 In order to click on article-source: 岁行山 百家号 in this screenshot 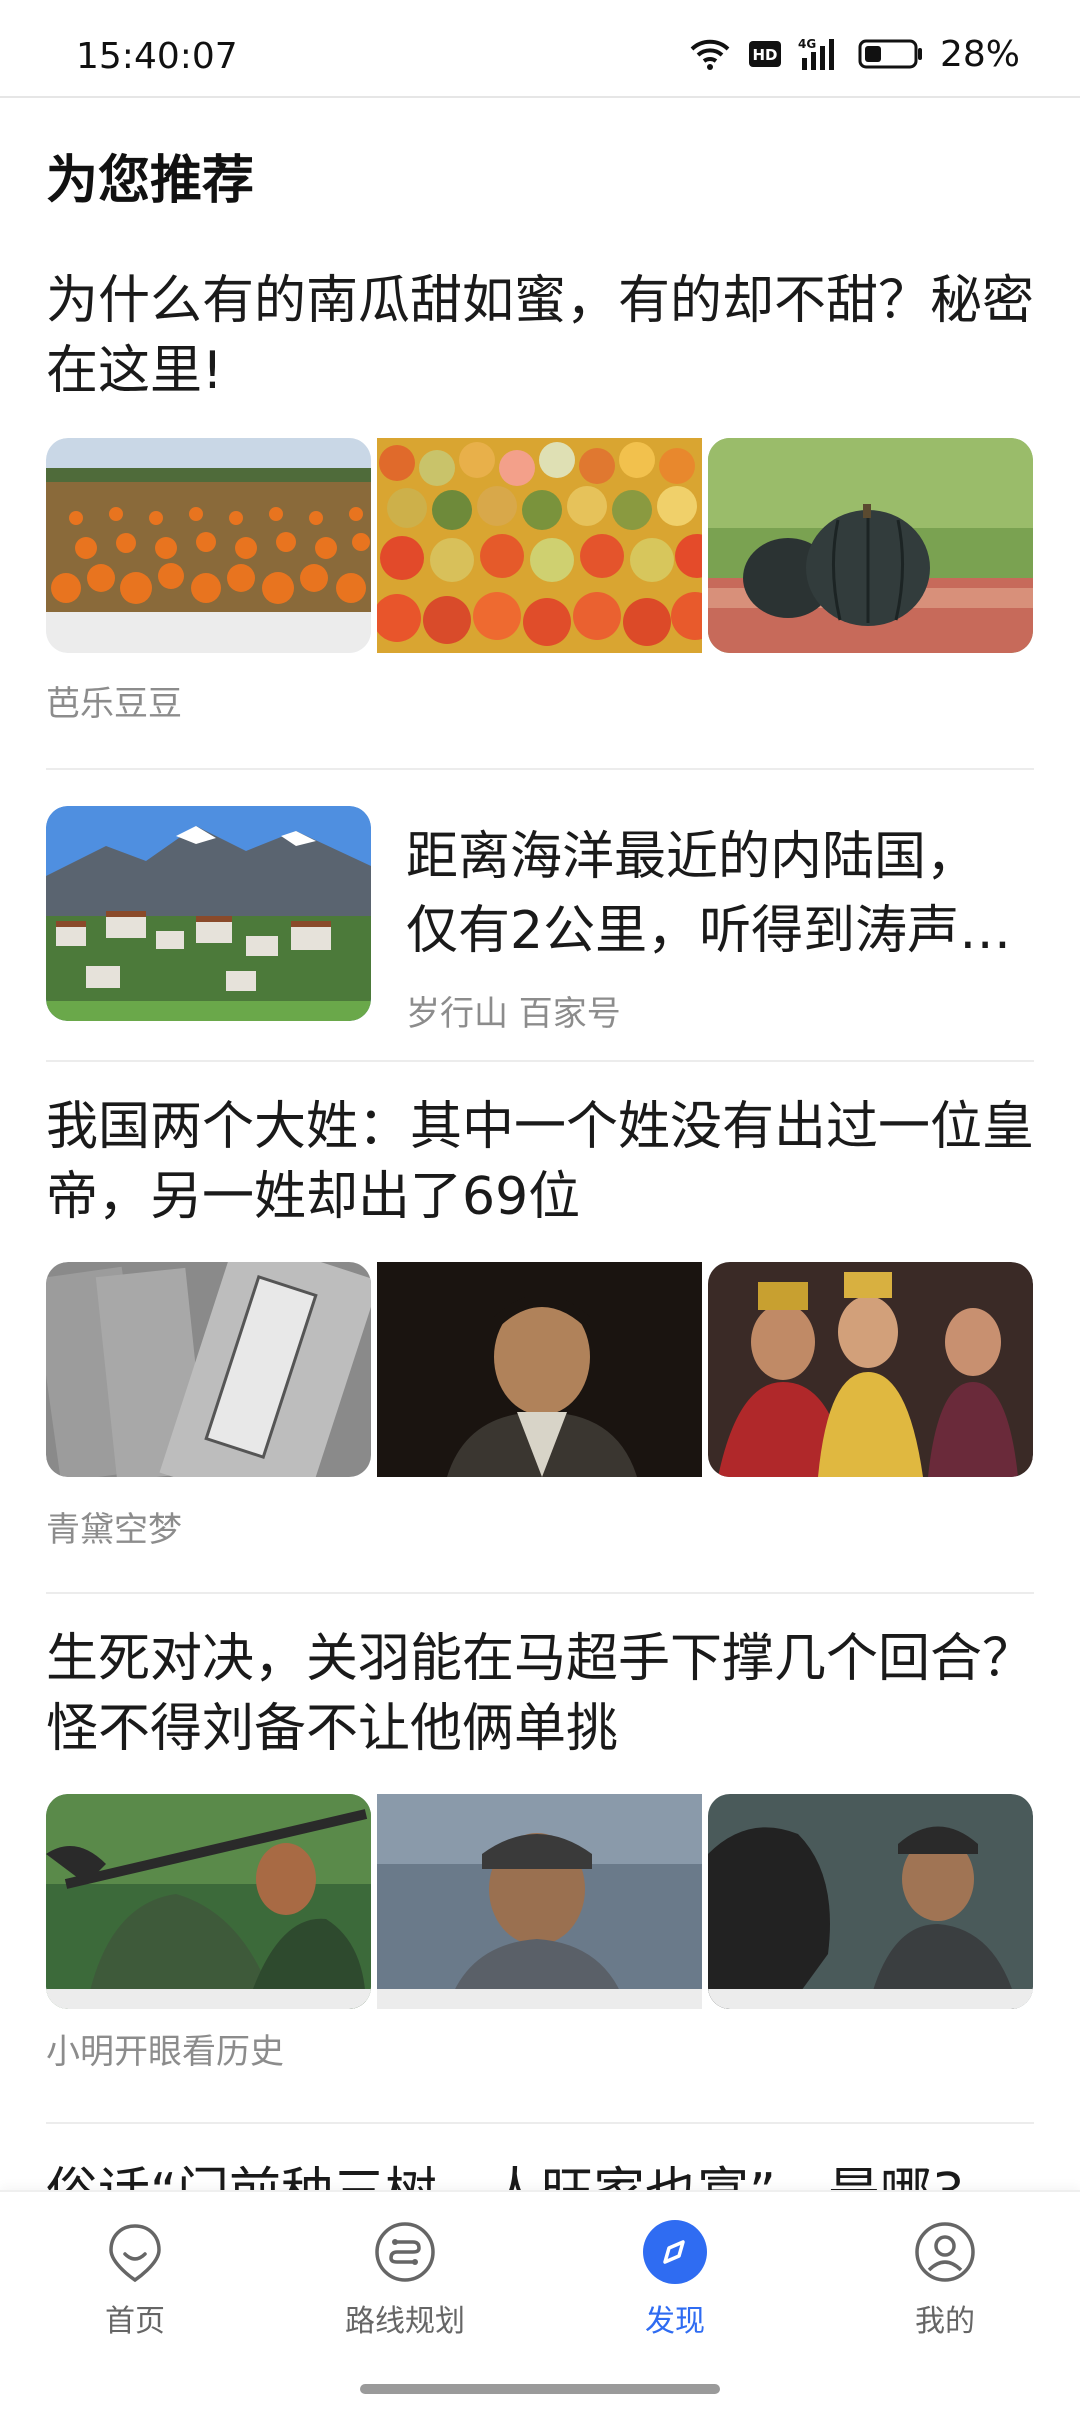, I will do `click(513, 1014)`.